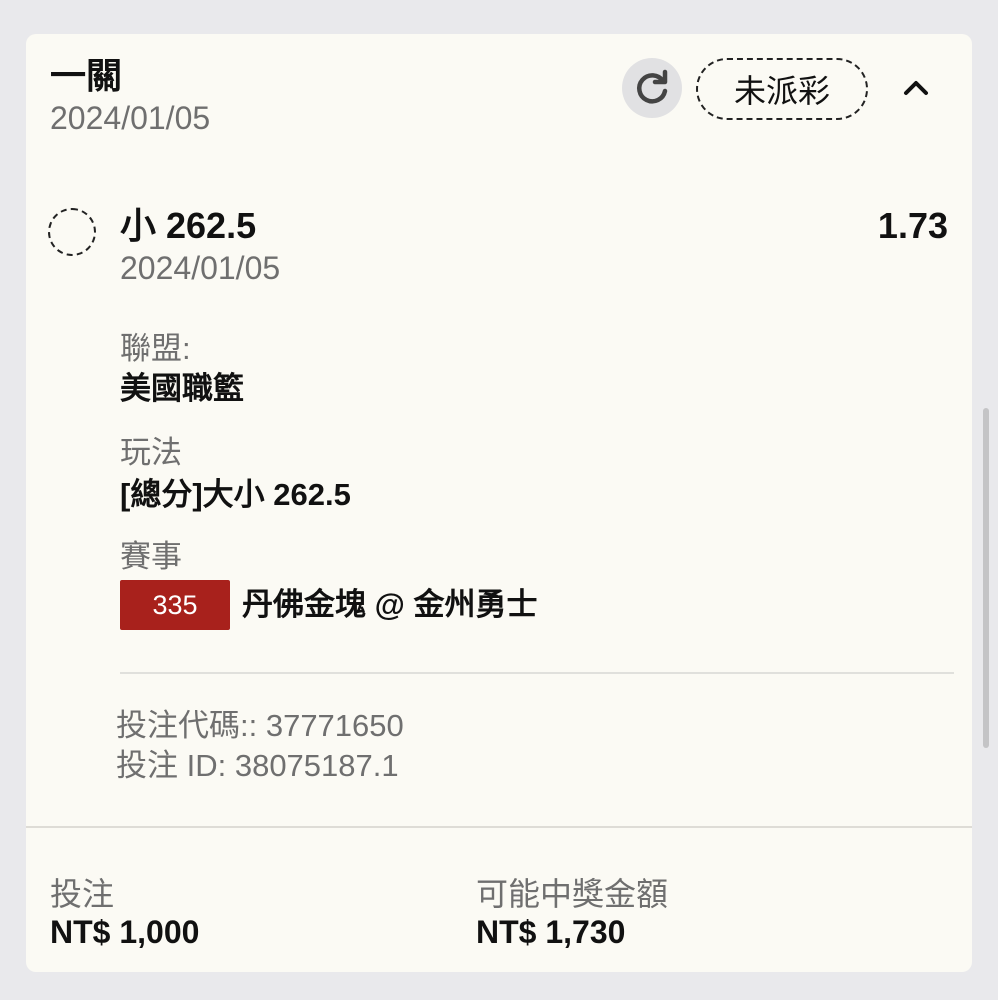  I want to click on status-badge: 未派彩, so click(782, 89).